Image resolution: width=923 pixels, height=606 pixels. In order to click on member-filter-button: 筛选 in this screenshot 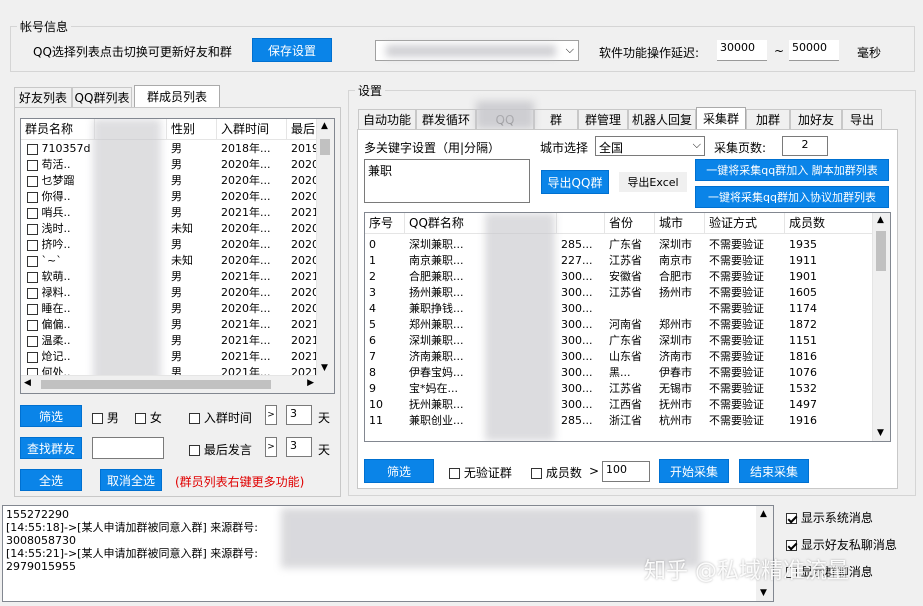, I will do `click(51, 416)`.